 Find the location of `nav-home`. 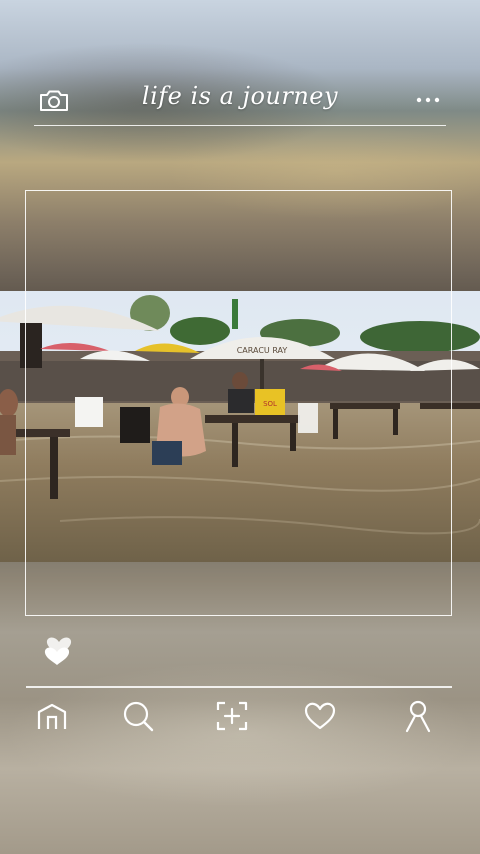

nav-home is located at coordinates (52, 716).